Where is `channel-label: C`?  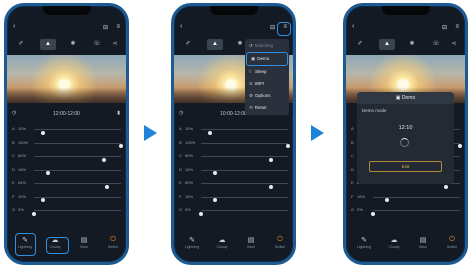
channel-label: C is located at coordinates (180, 155).